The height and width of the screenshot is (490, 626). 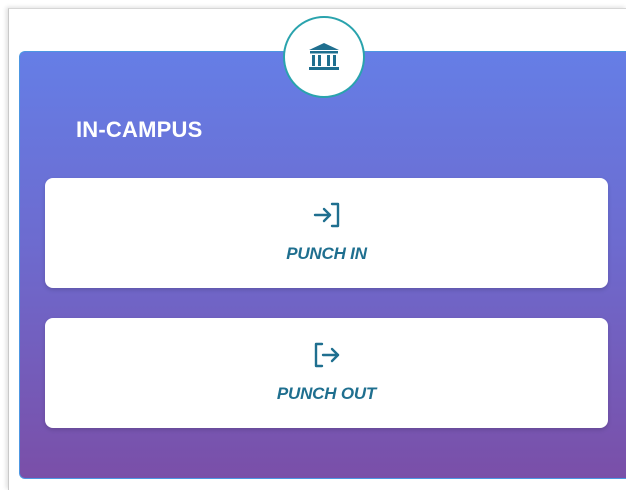 I want to click on card-title: IN-CAMPUS, so click(x=139, y=129).